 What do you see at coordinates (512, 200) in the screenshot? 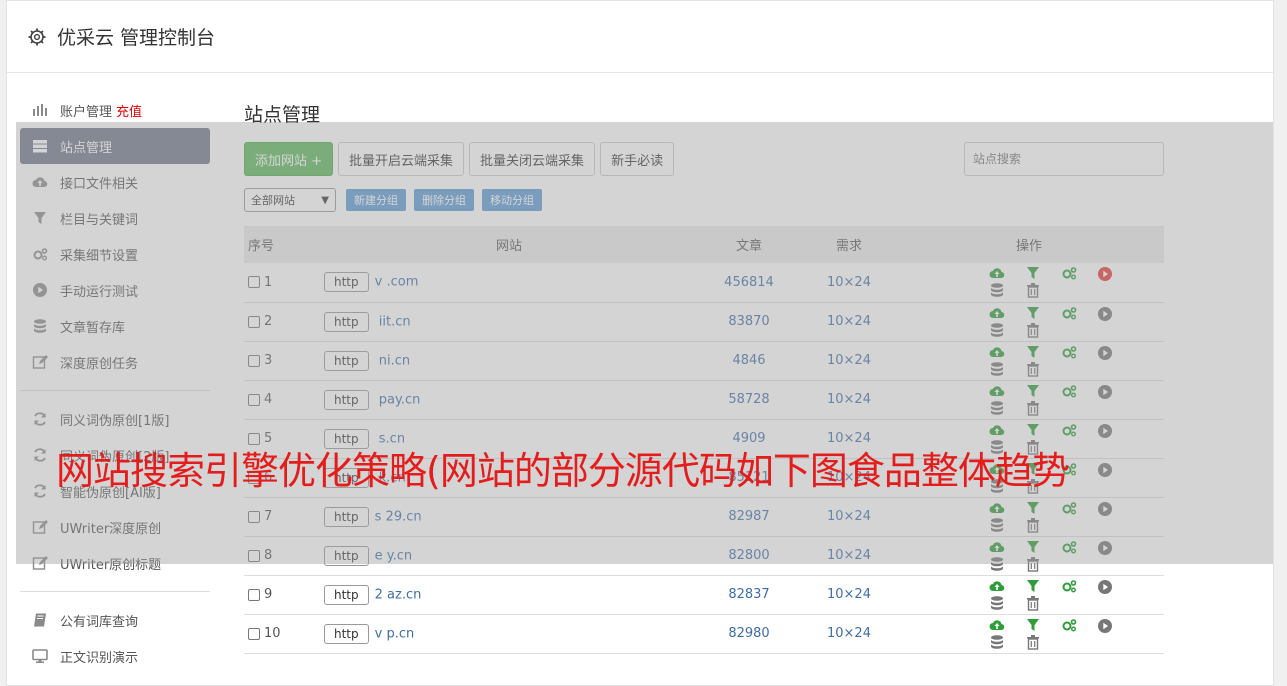
I see `move-group-button: 移动分组` at bounding box center [512, 200].